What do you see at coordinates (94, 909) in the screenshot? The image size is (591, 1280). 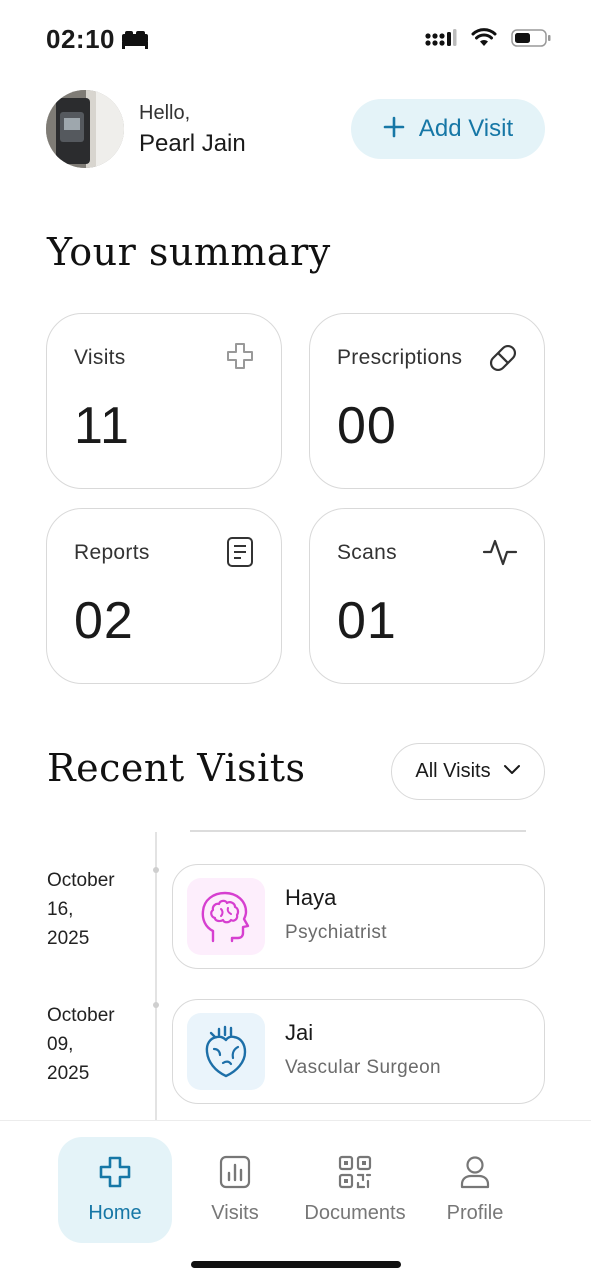 I see `visit-date: October 16, 2025` at bounding box center [94, 909].